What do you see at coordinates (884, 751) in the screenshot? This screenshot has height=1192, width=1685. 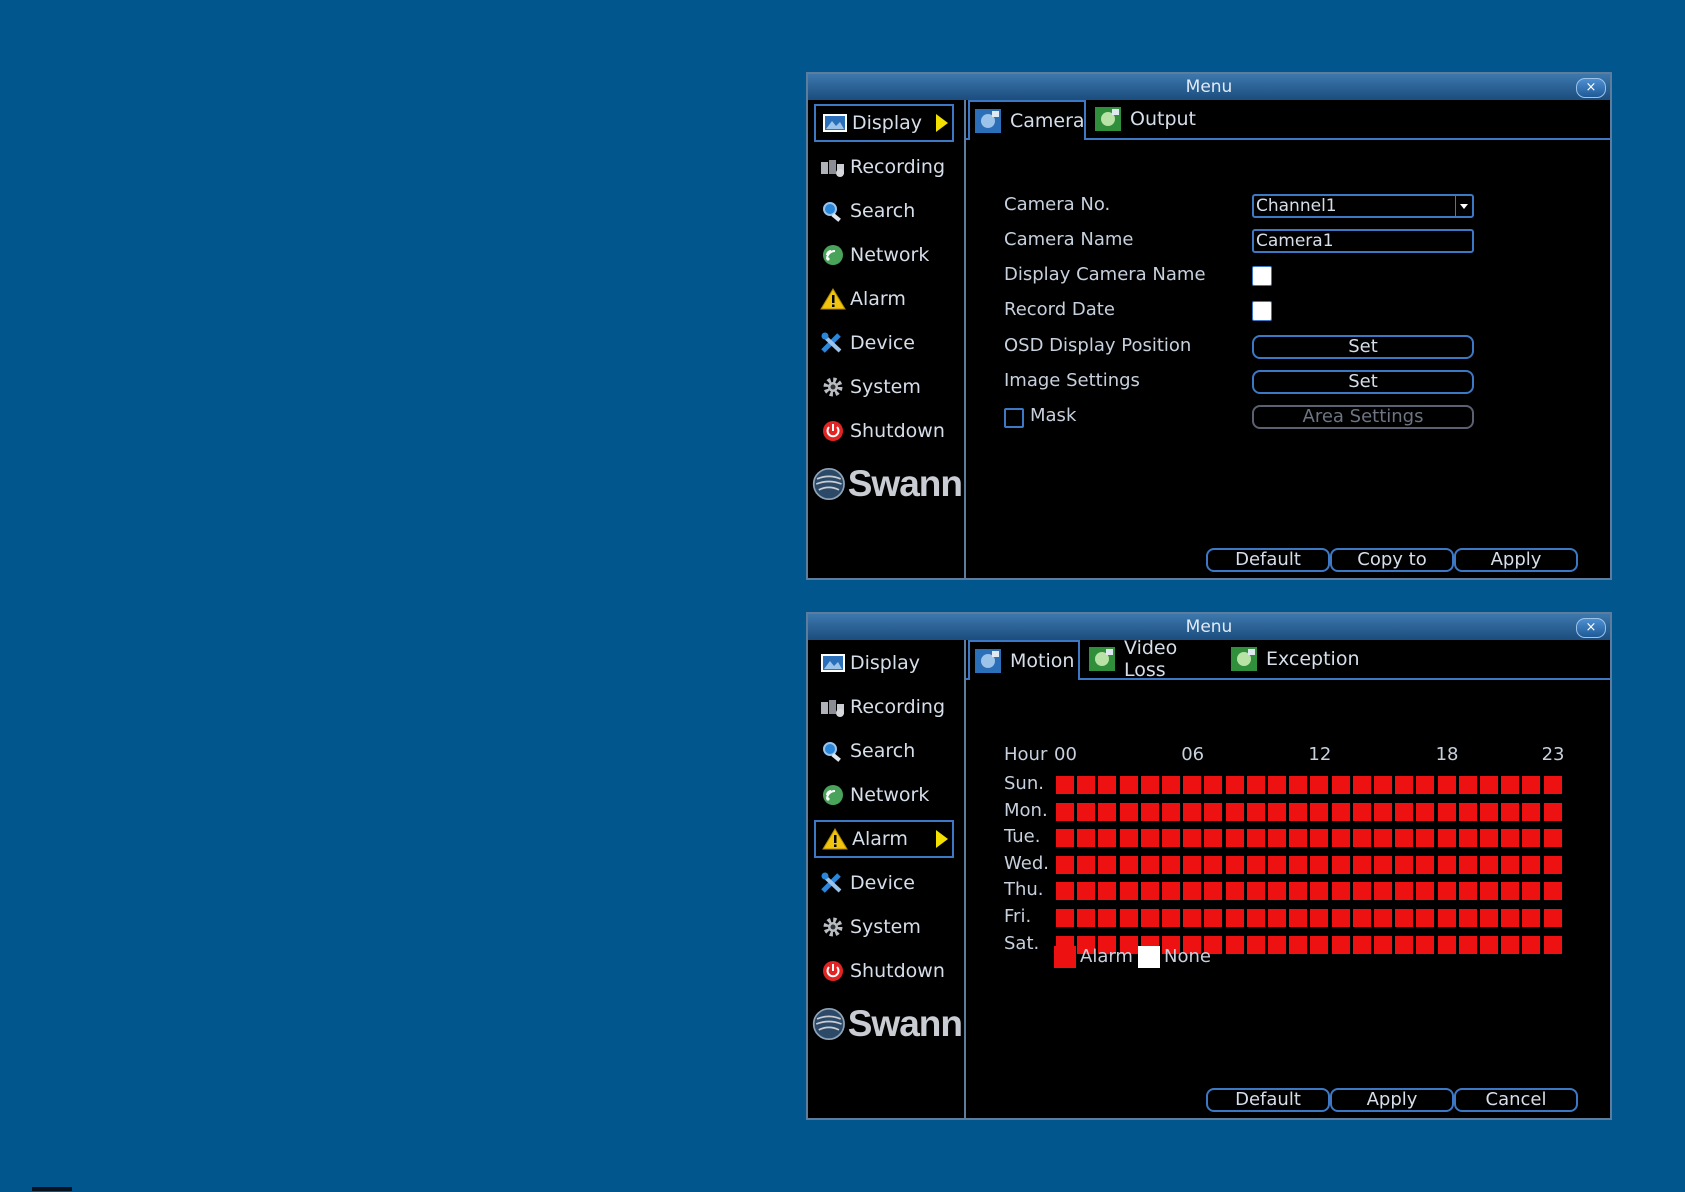 I see `sidebar-item-search: Search` at bounding box center [884, 751].